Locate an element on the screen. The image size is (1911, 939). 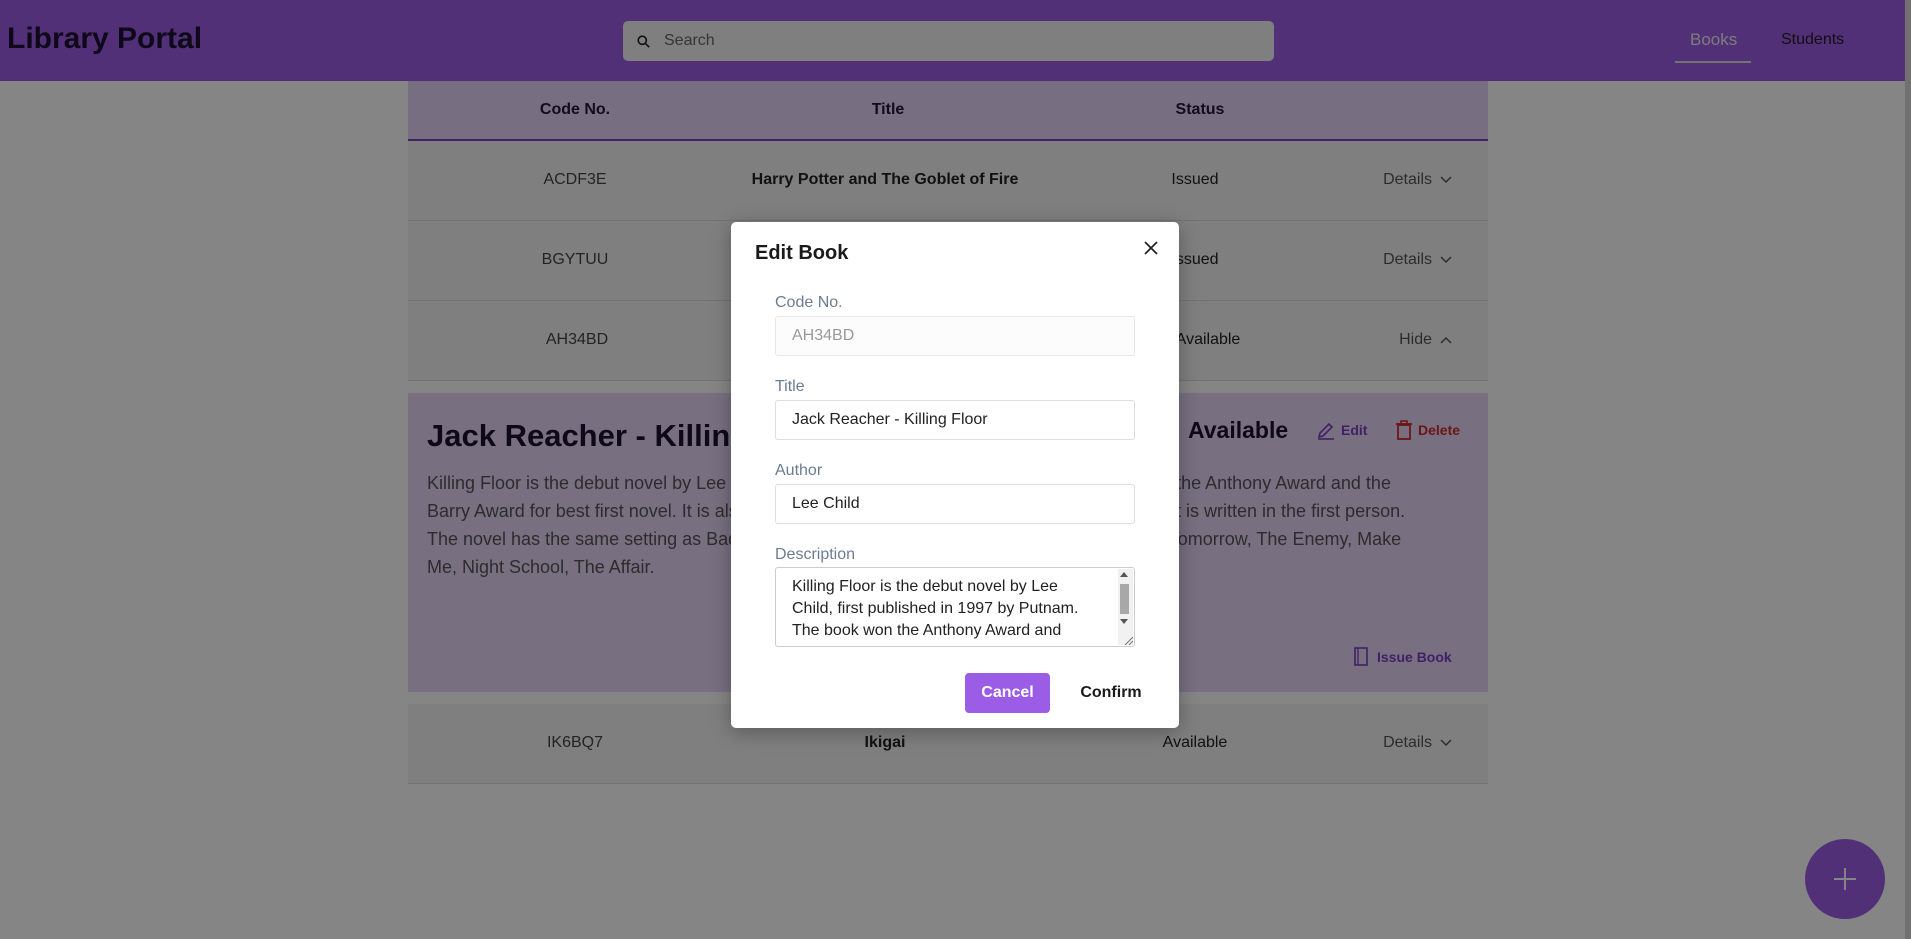
code-field is located at coordinates (955, 336).